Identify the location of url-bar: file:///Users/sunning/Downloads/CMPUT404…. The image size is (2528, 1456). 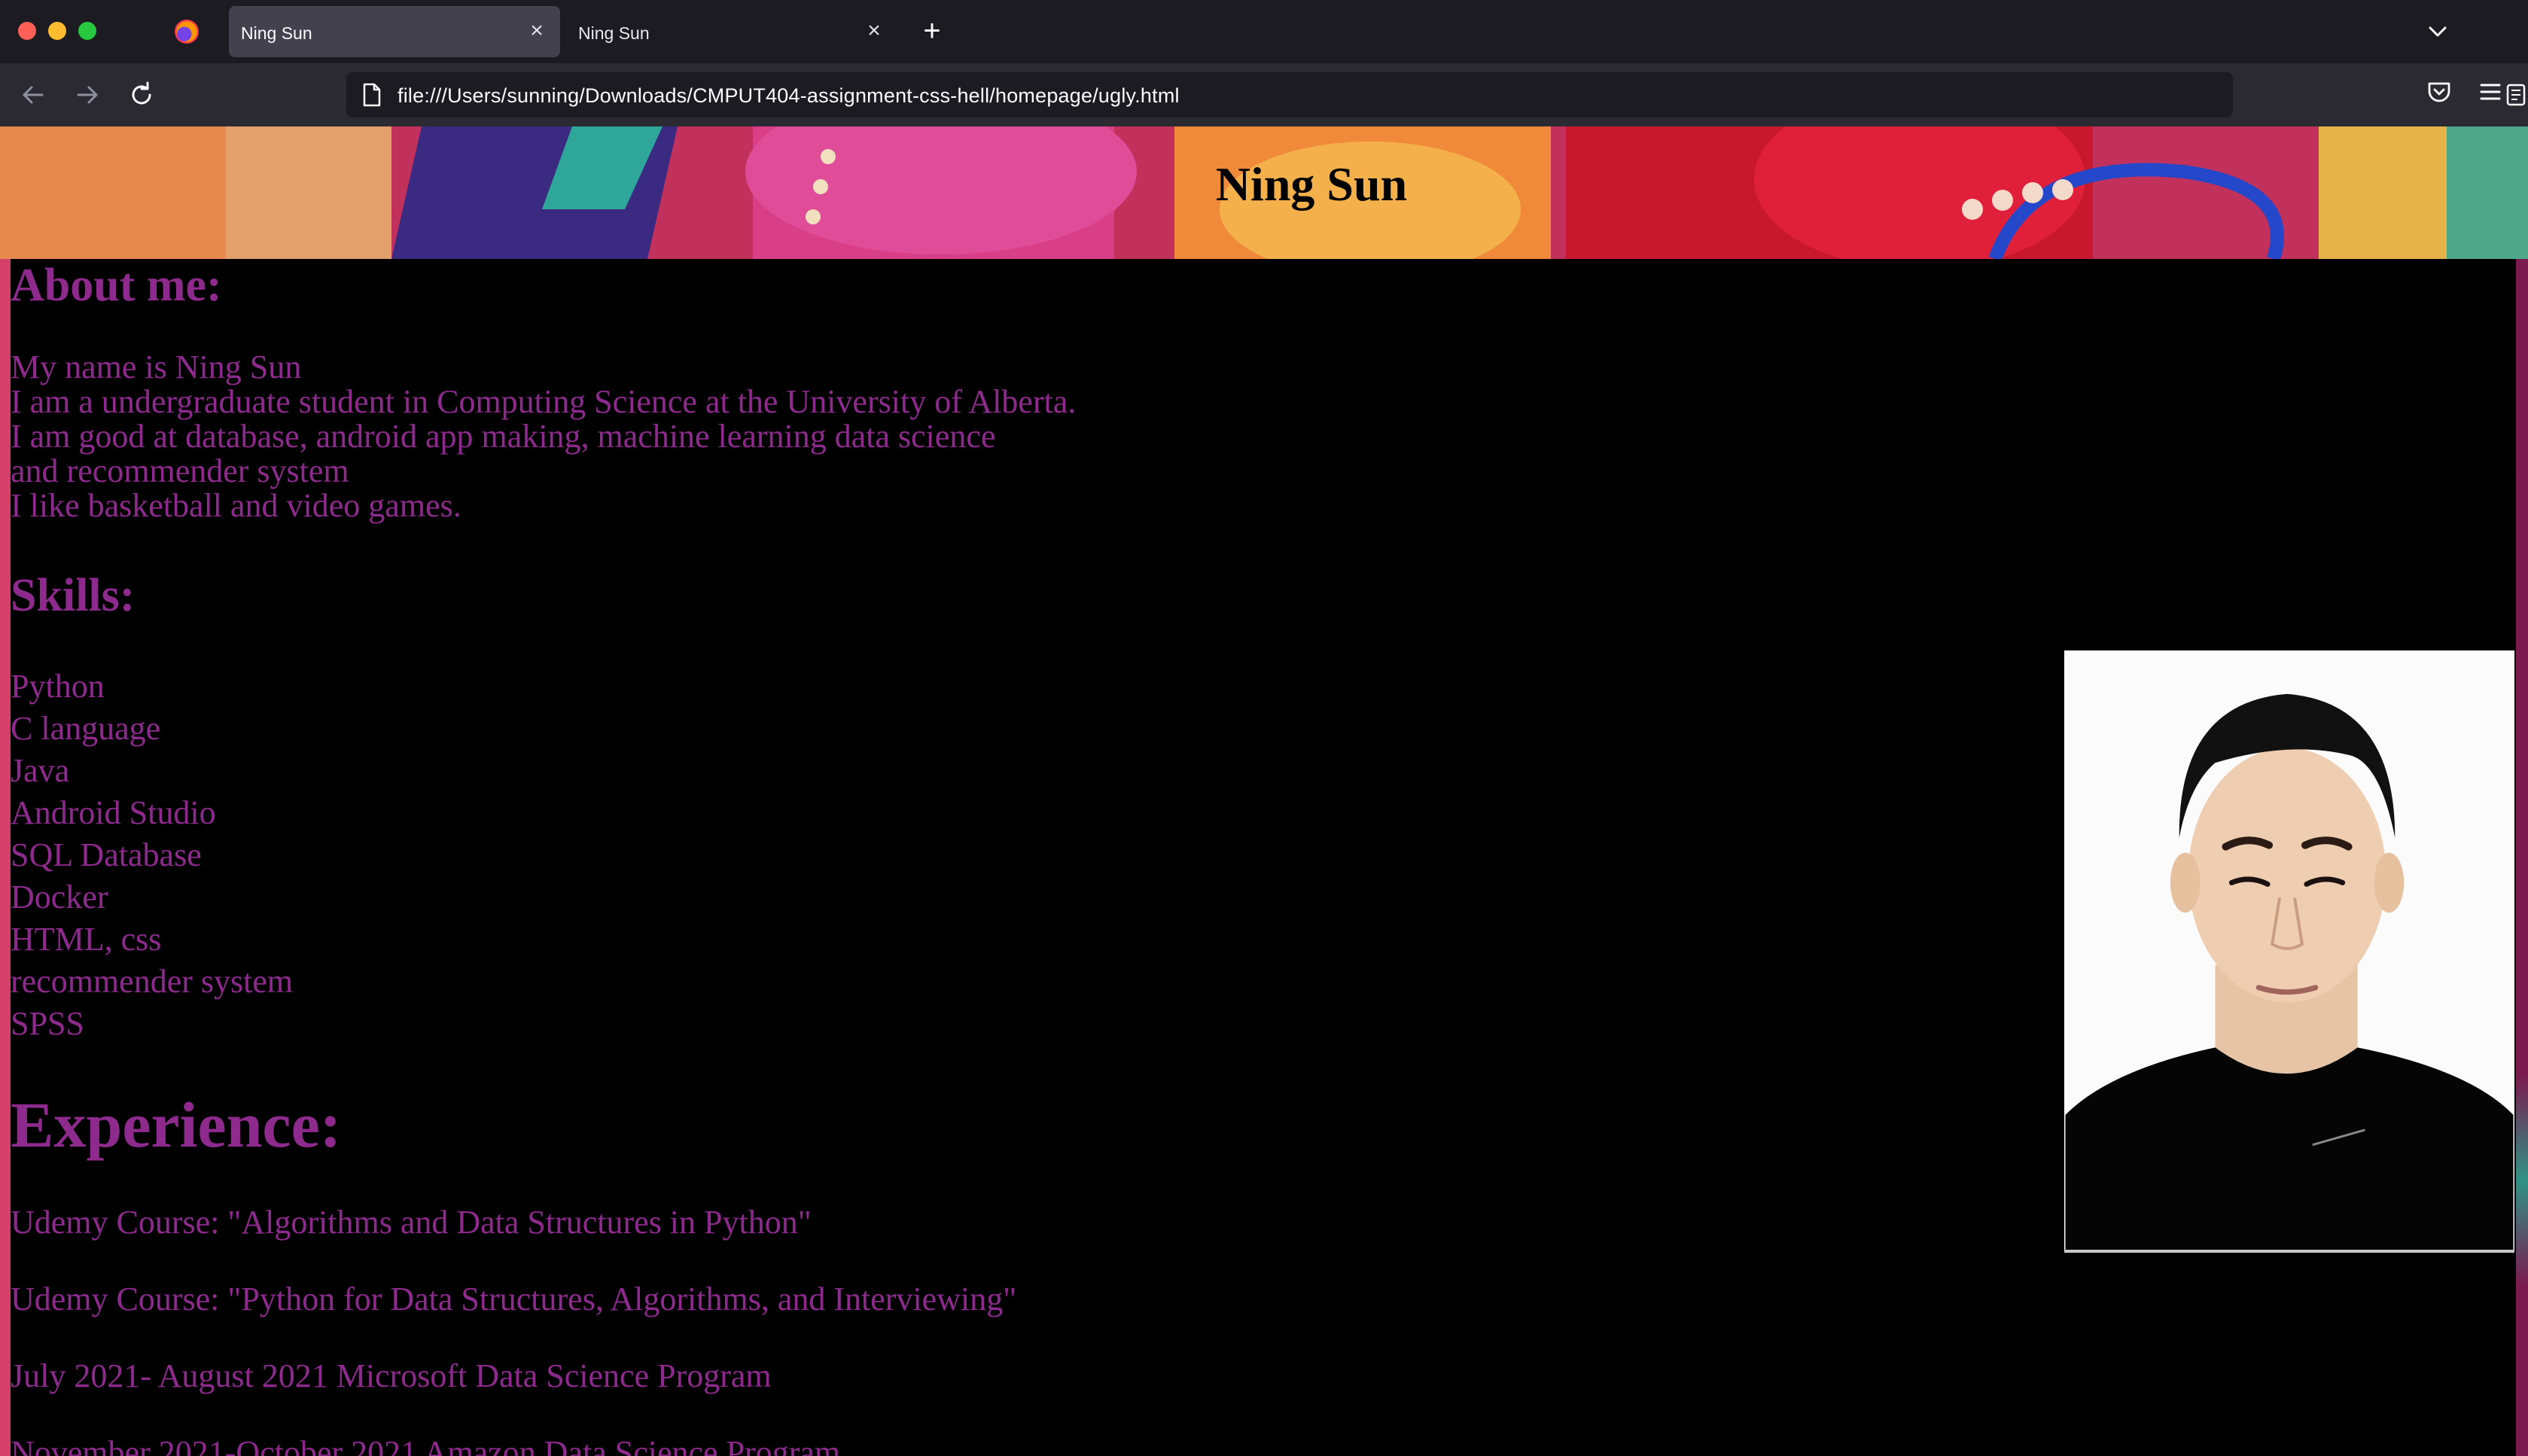
(1436, 94).